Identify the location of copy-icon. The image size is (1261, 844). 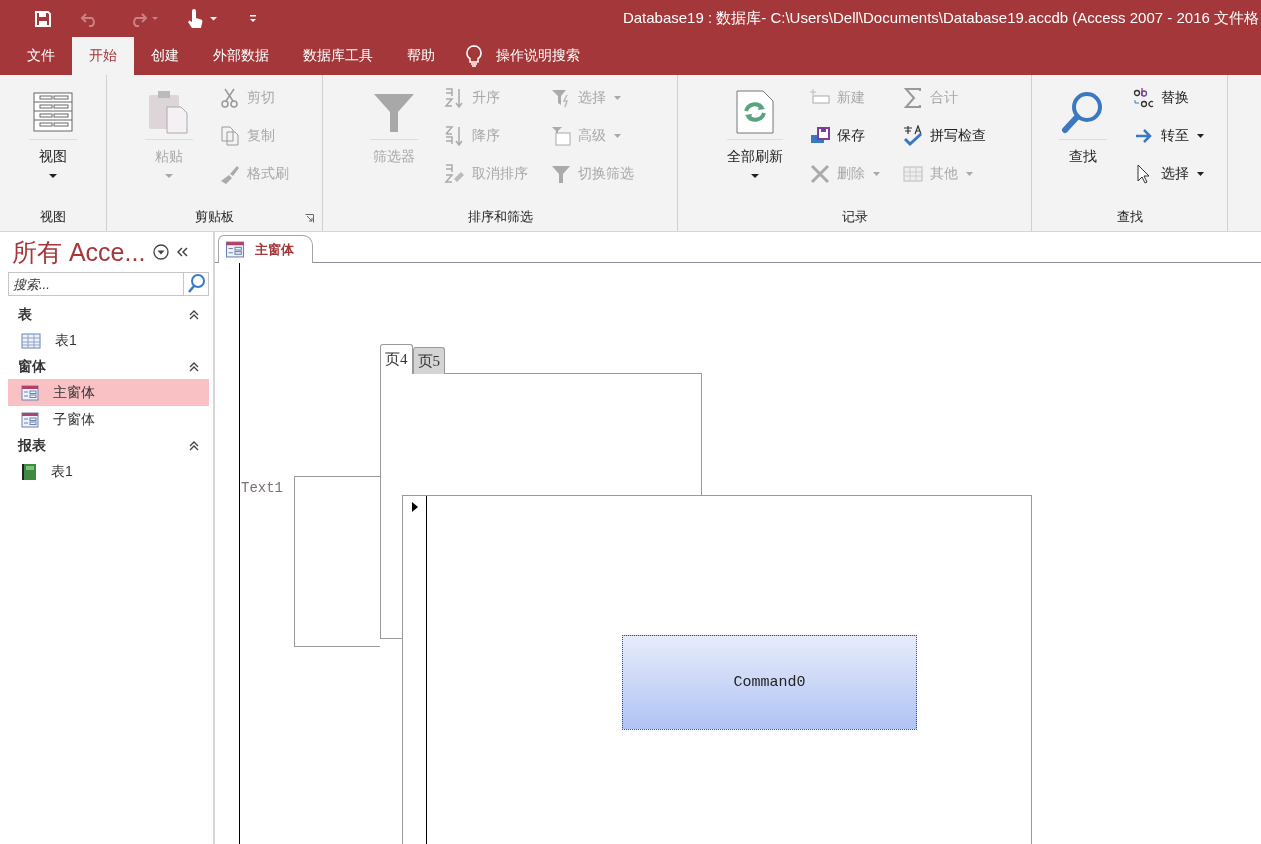
(229, 136).